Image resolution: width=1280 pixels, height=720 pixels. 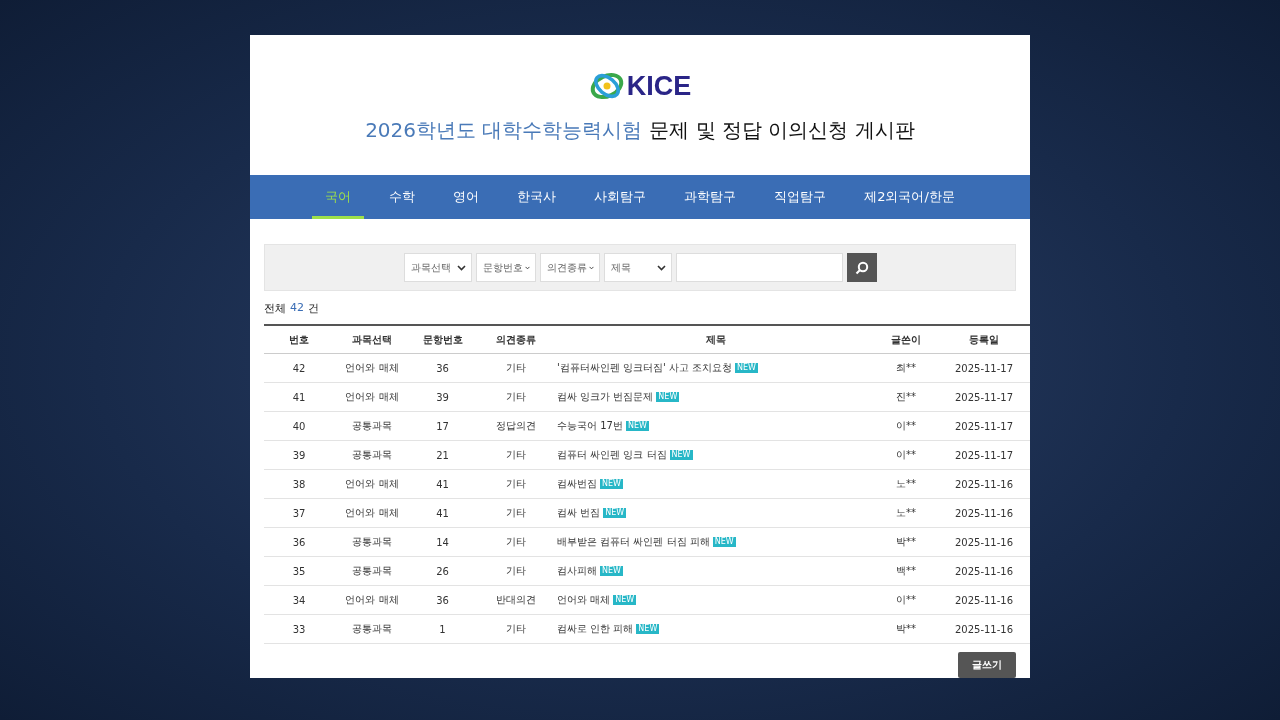 I want to click on table-cell: 37, so click(x=299, y=513).